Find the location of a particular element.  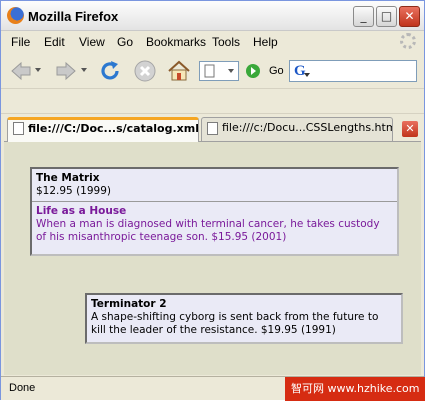

close-button: ✕ is located at coordinates (409, 16).